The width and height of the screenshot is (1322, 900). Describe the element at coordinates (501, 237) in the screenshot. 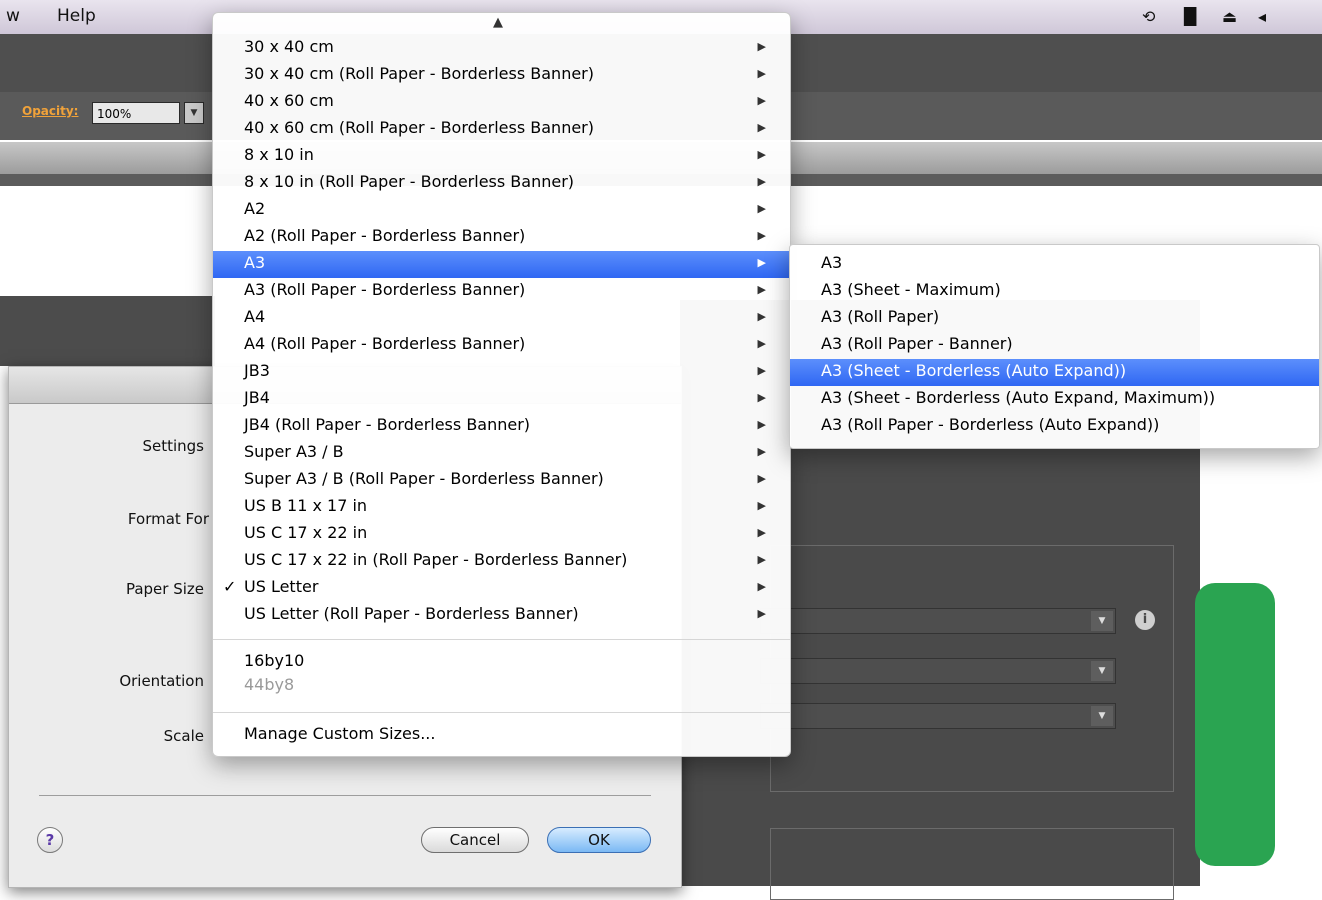

I see `menu-item: A2 (Roll Paper - Borderless Banner) ▶` at that location.